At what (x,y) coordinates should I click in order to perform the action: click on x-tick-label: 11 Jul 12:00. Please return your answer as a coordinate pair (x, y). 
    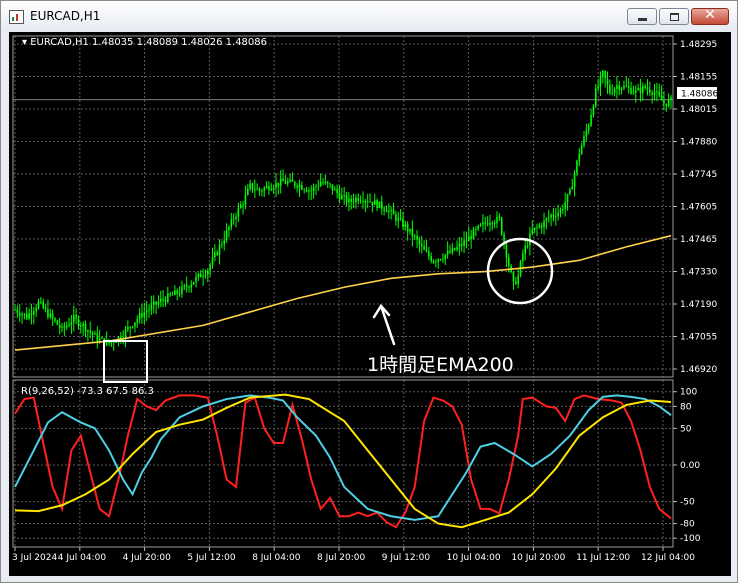
    Looking at the image, I should click on (603, 558).